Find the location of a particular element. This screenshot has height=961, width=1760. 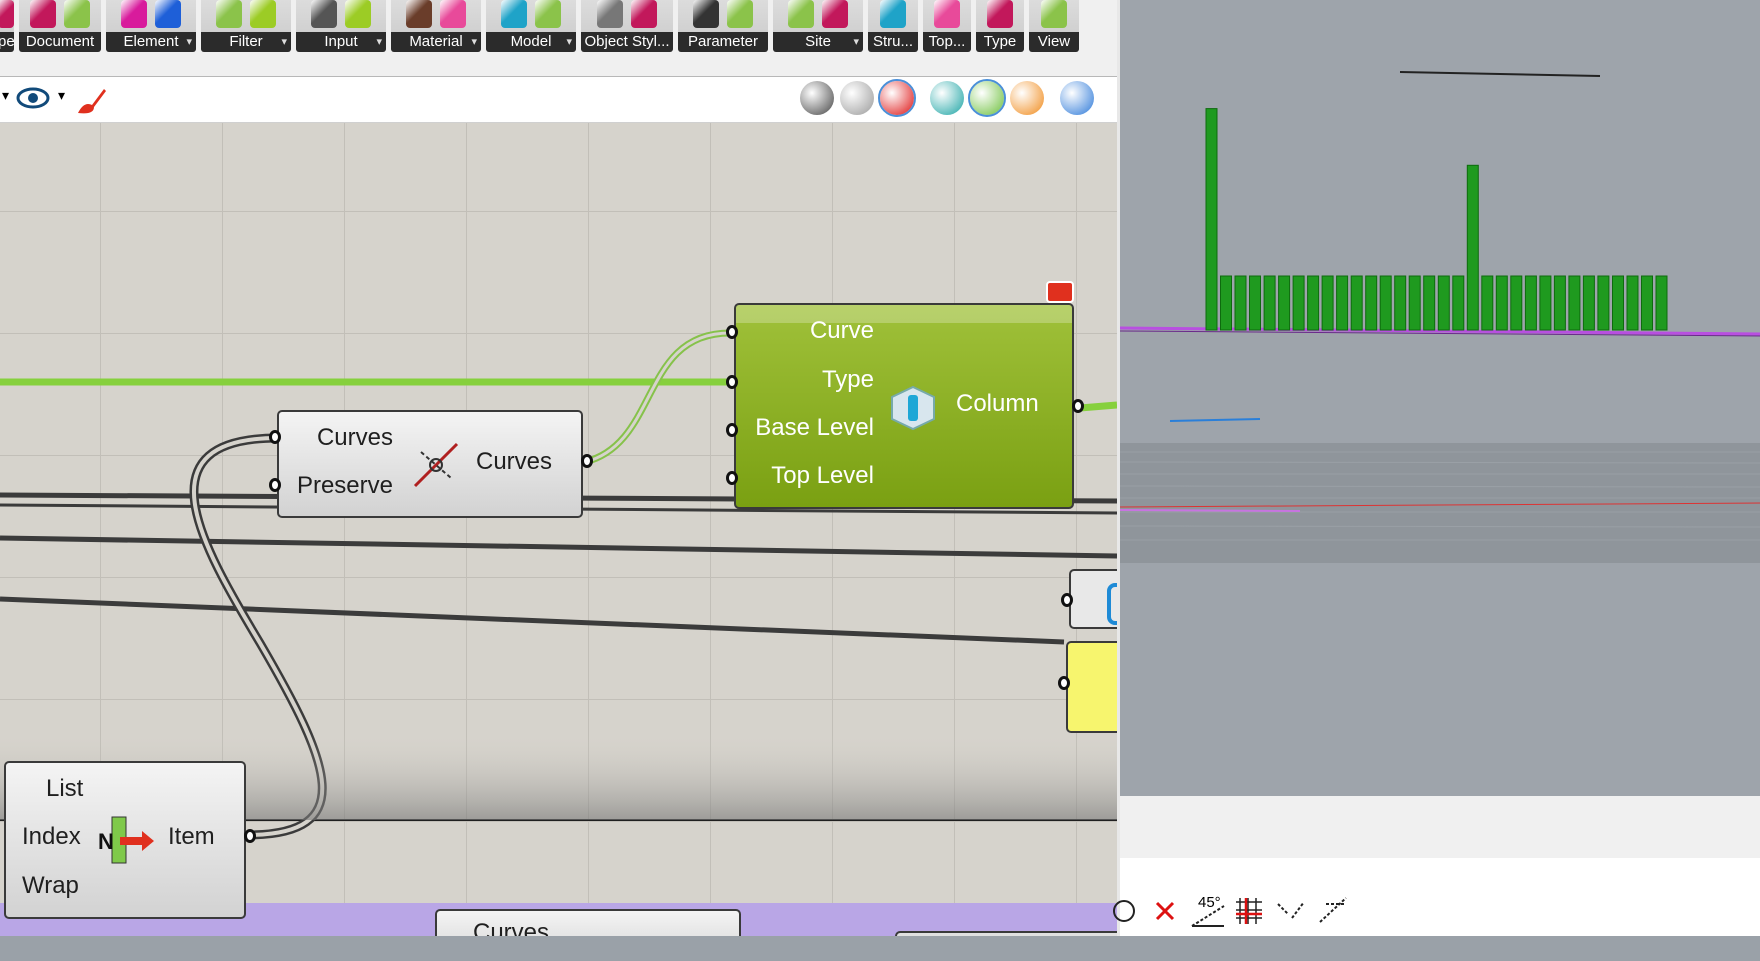

status-toolbar: 45° is located at coordinates (1436, 897).